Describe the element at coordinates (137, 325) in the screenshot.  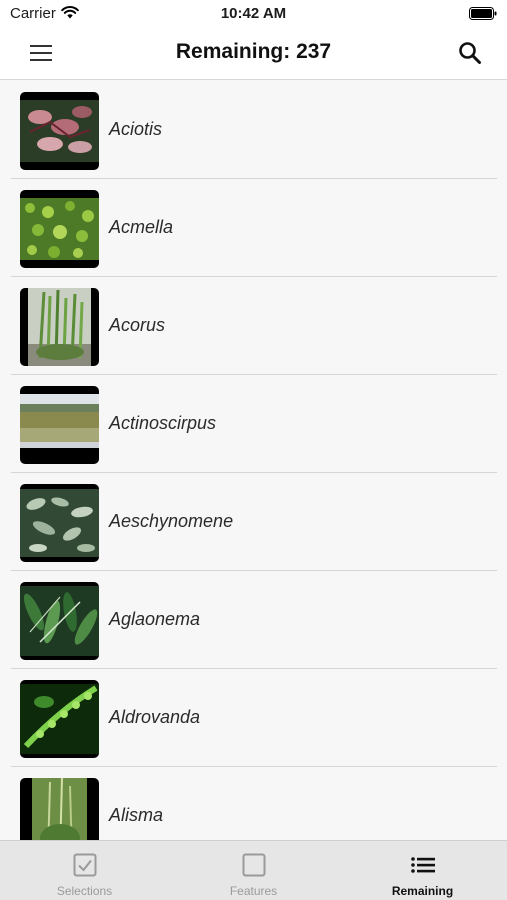
I see `genus-name: Acorus` at that location.